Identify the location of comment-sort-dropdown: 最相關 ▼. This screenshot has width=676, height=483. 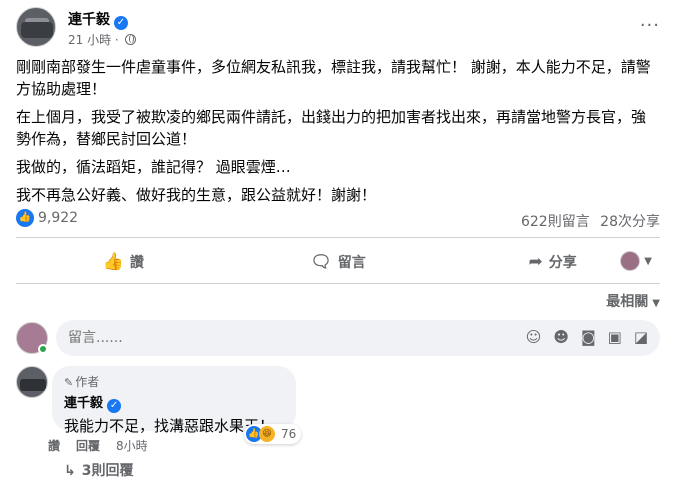
(633, 301).